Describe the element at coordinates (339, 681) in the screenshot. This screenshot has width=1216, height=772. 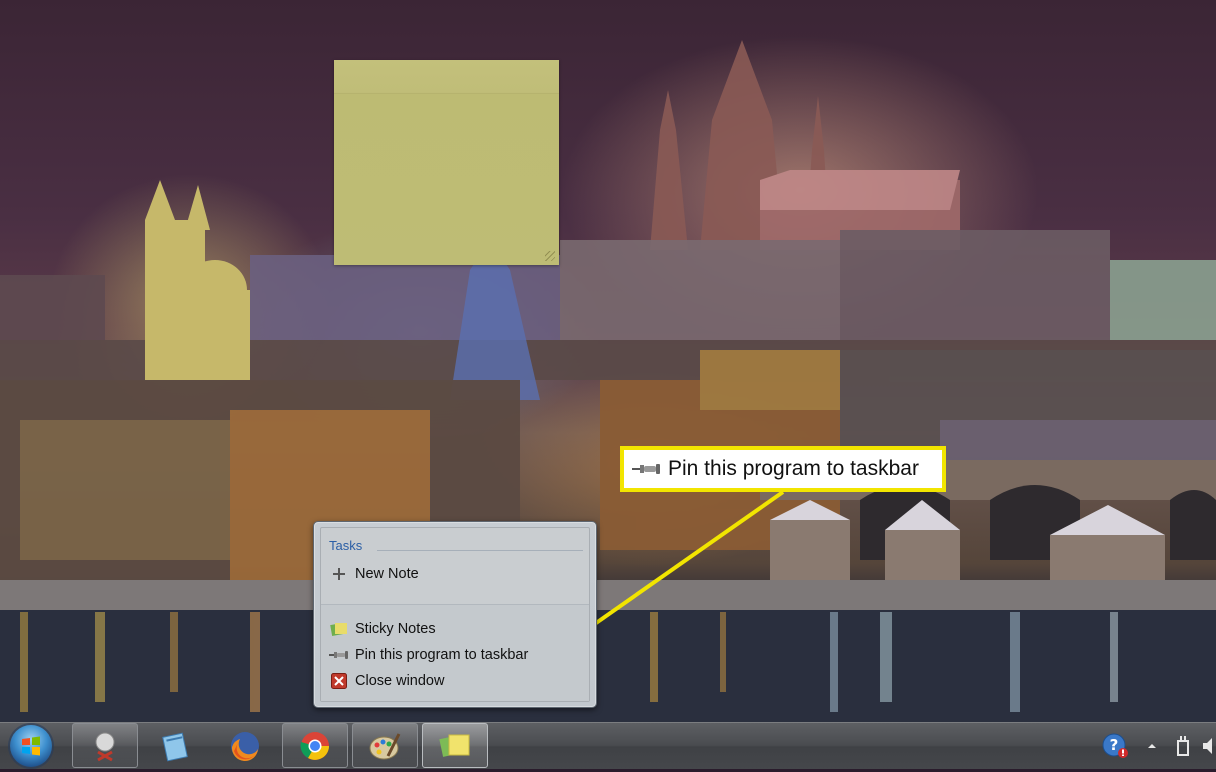
I see `close-window-icon` at that location.